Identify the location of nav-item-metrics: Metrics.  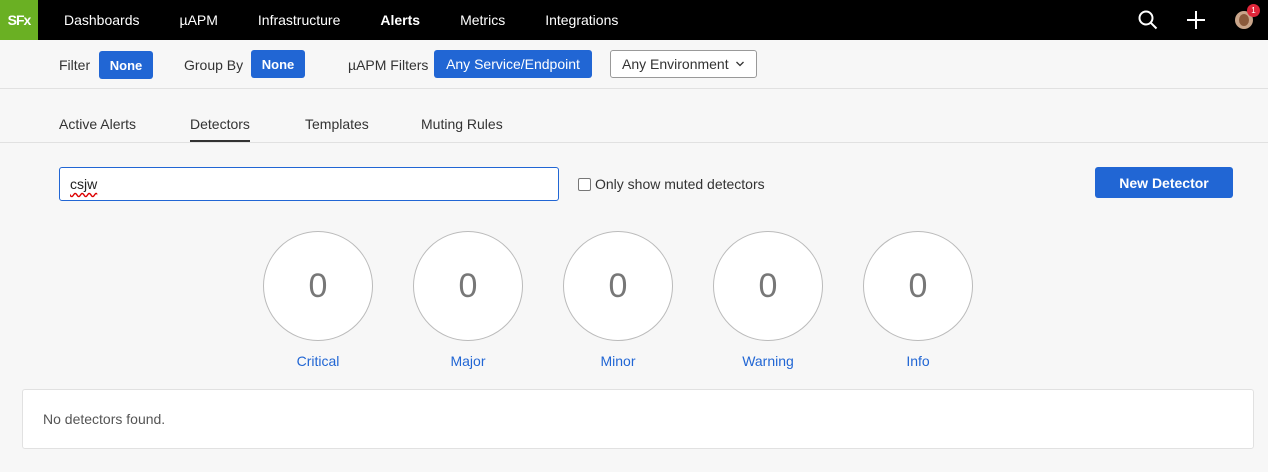
(482, 20).